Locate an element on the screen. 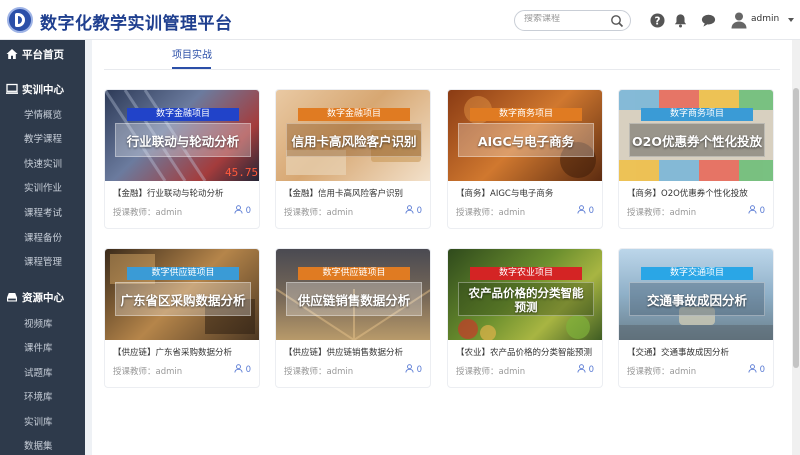 This screenshot has height=455, width=800. card-title: 【商务】AIGC与电子商务 is located at coordinates (504, 193).